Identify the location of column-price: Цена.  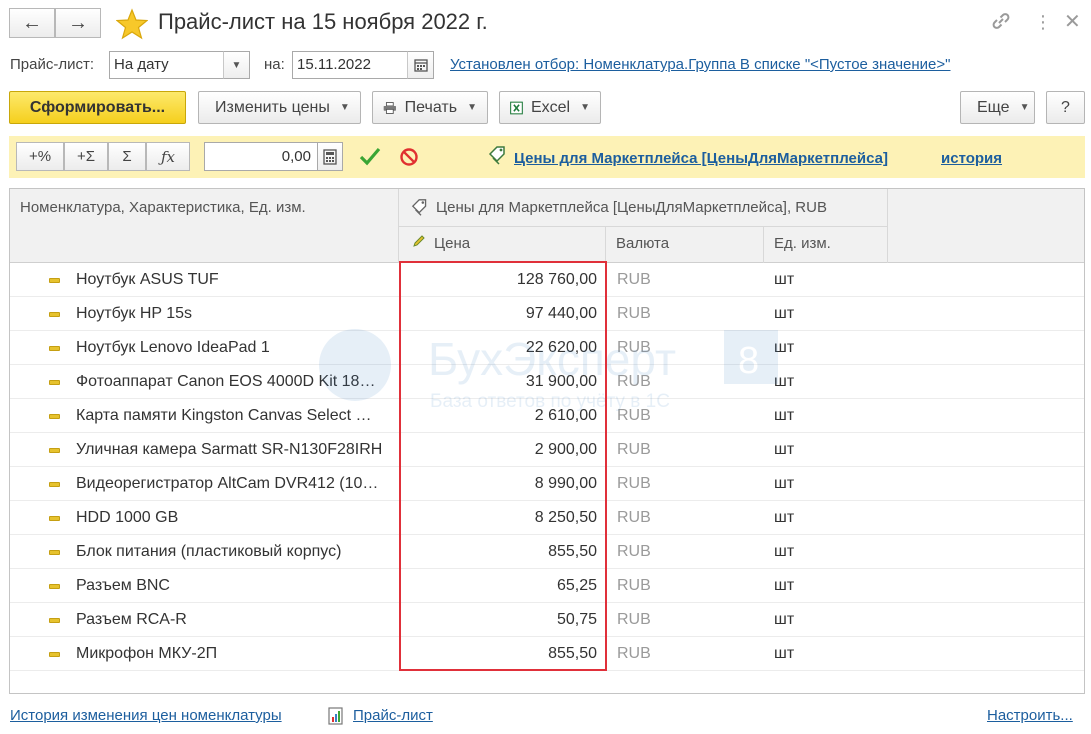
(452, 243).